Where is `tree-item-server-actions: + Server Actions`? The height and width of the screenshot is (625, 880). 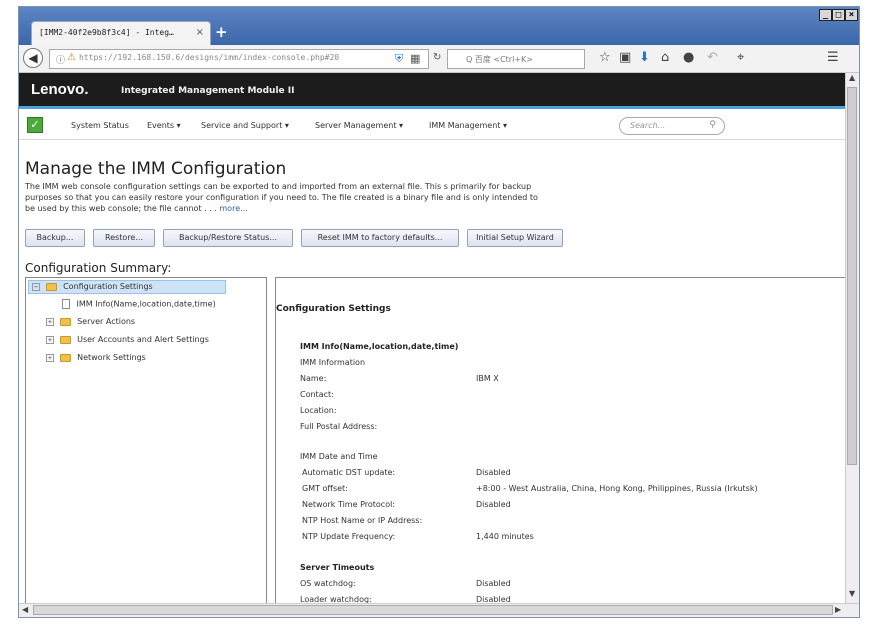 tree-item-server-actions: + Server Actions is located at coordinates (90, 321).